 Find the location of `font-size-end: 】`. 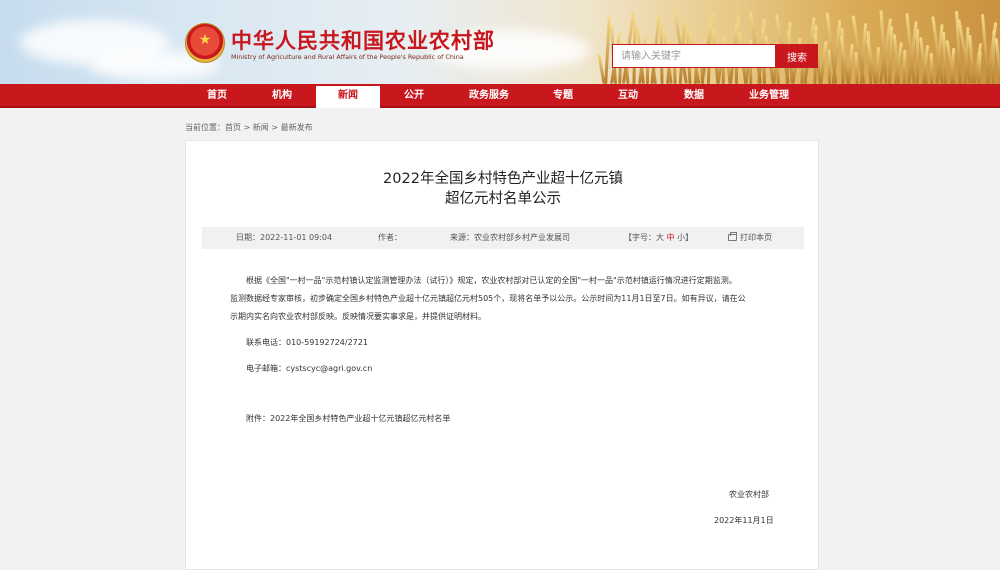

font-size-end: 】 is located at coordinates (689, 237).